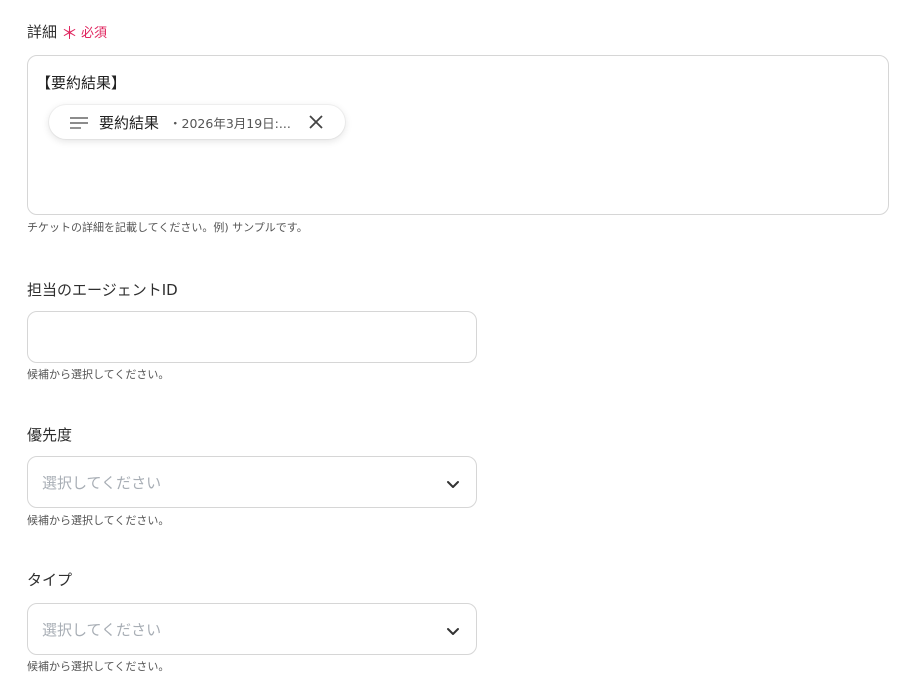  I want to click on details-text-value: 【要約結果】, so click(81, 83).